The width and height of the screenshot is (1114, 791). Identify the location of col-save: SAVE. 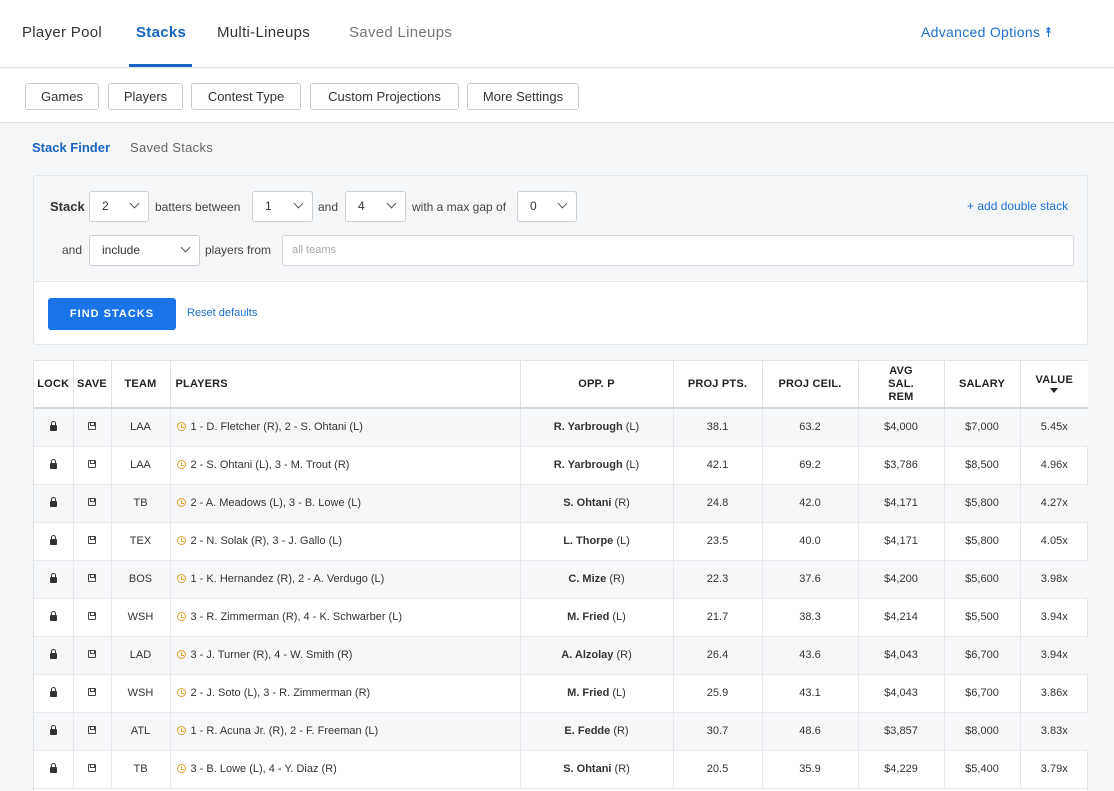
(92, 385).